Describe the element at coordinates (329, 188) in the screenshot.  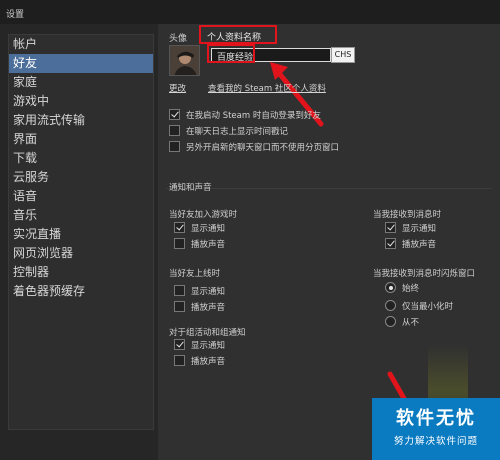
I see `section-divider` at that location.